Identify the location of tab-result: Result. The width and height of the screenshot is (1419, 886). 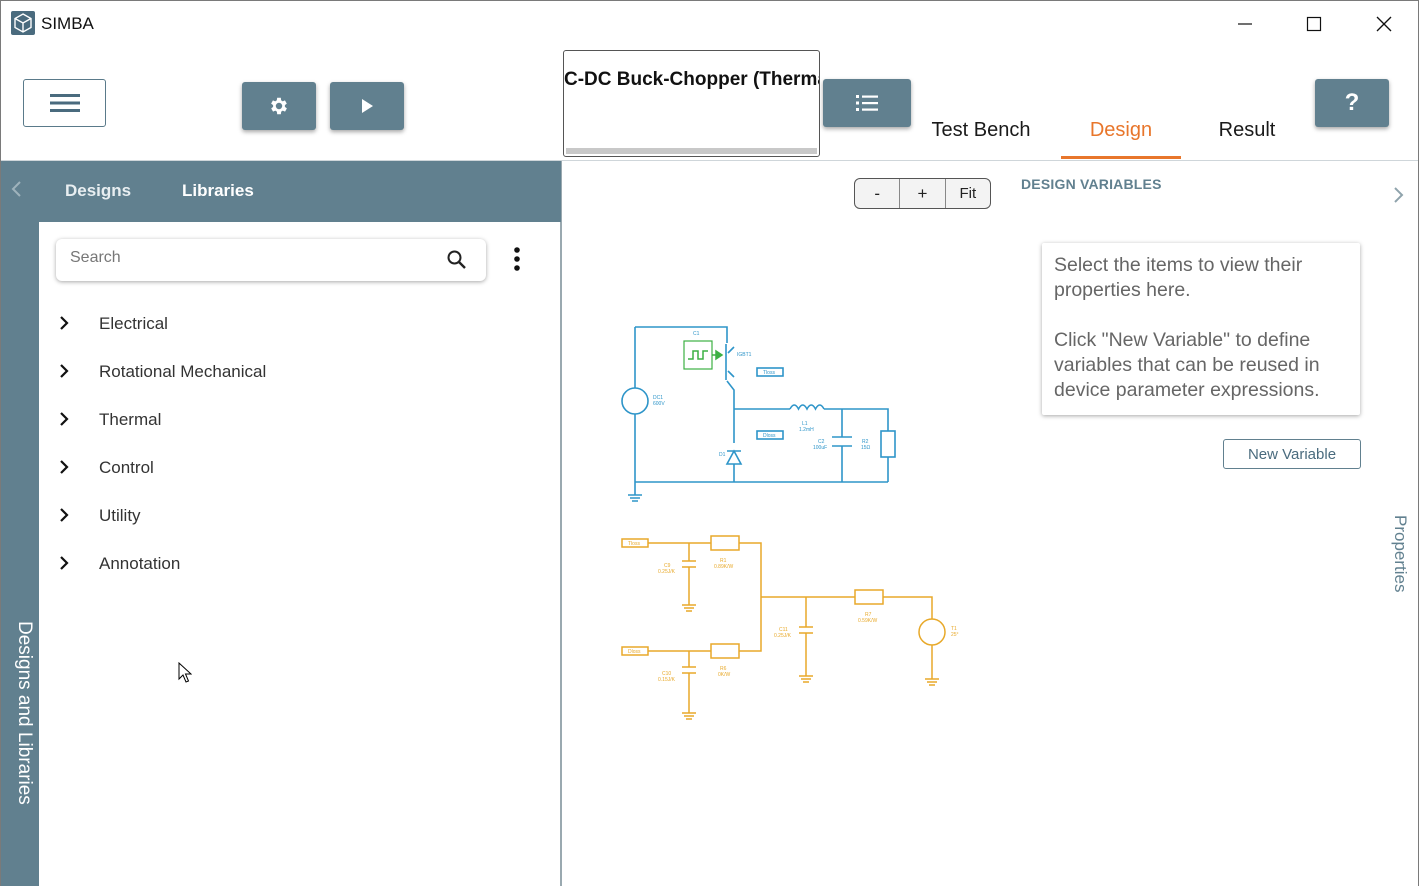
(1247, 139).